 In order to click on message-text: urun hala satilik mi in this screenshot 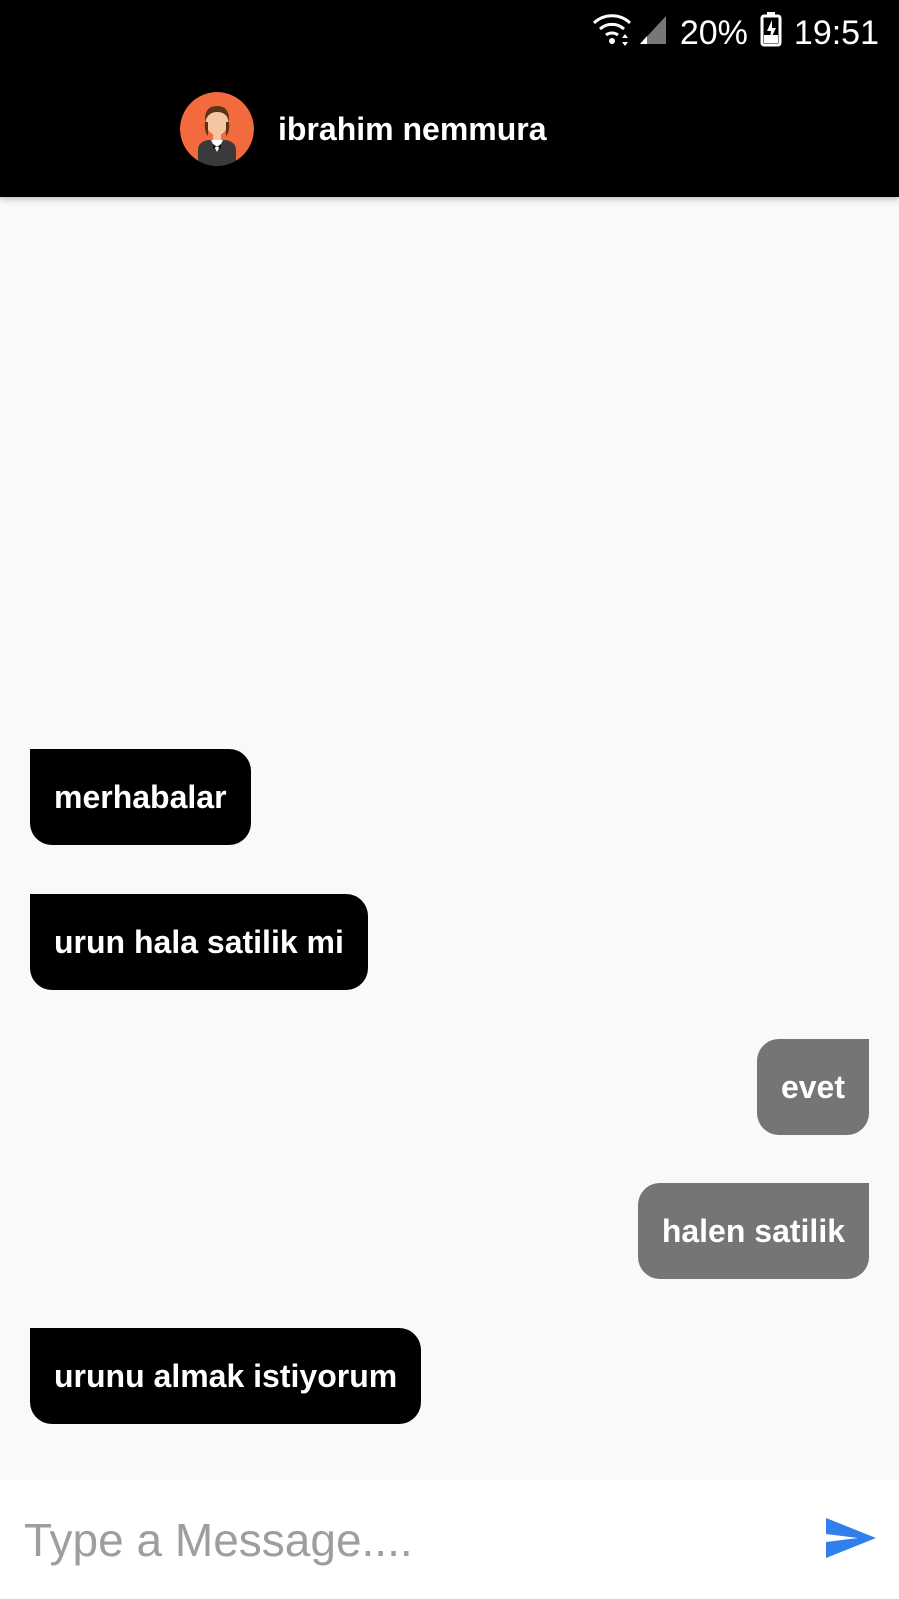, I will do `click(199, 941)`.